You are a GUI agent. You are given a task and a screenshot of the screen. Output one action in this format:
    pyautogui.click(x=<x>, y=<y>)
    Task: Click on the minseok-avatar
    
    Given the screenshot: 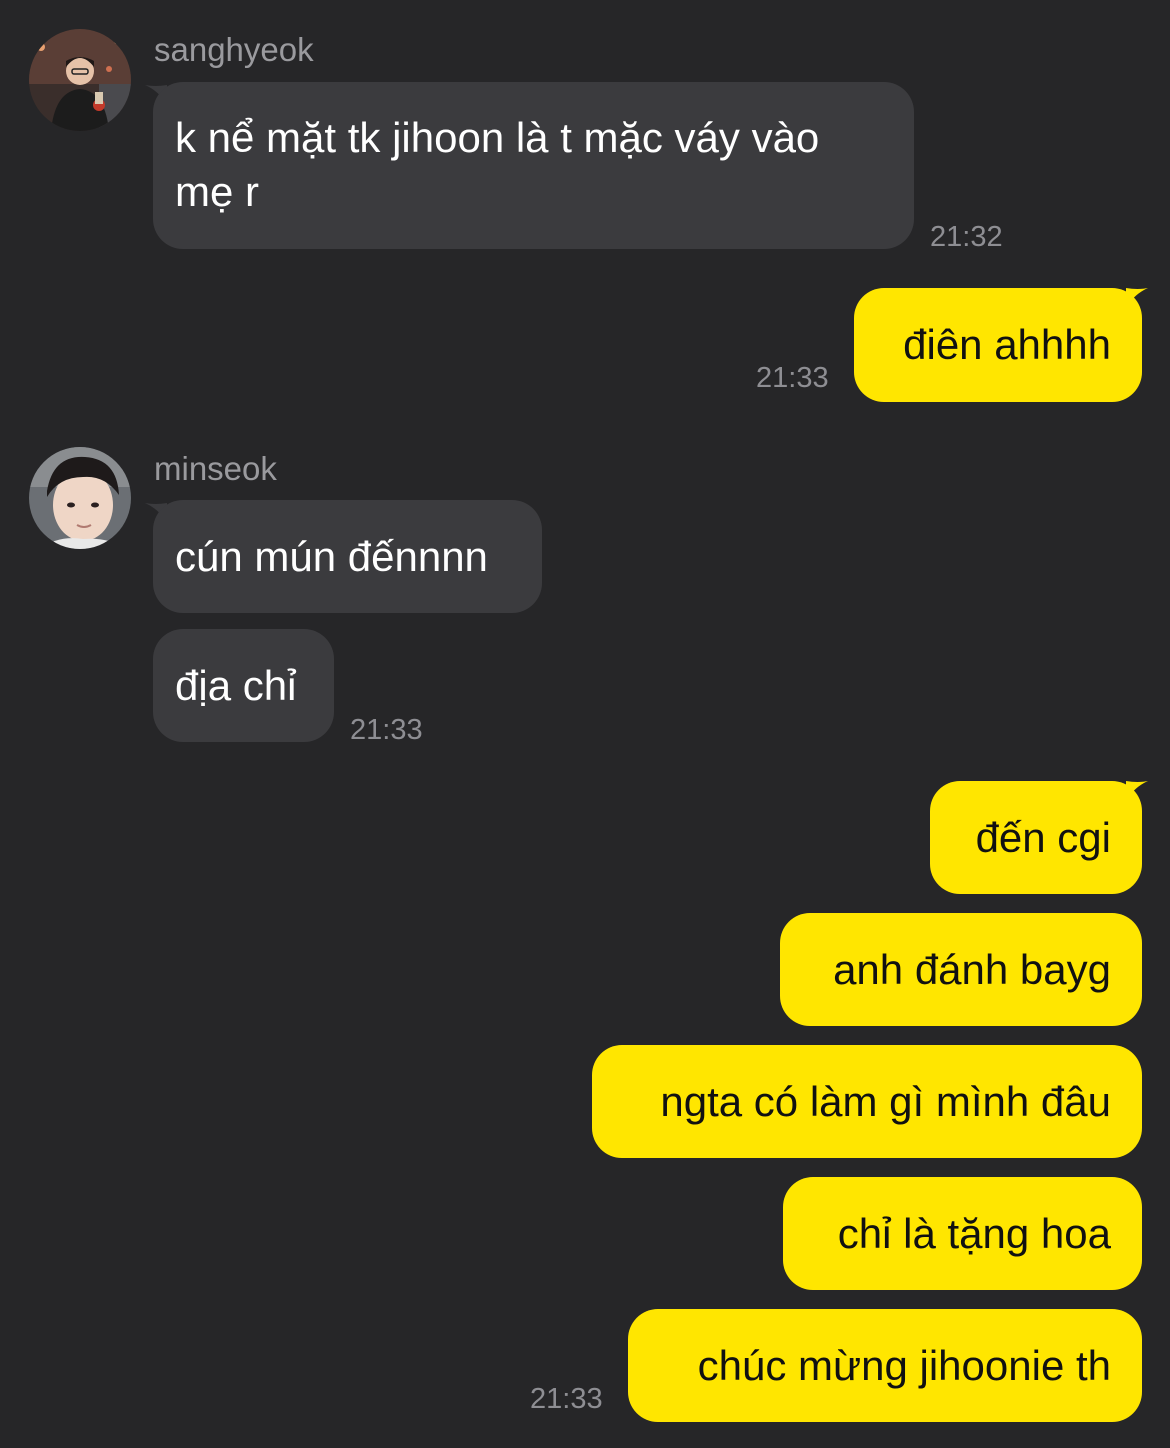 What is the action you would take?
    pyautogui.click(x=80, y=498)
    